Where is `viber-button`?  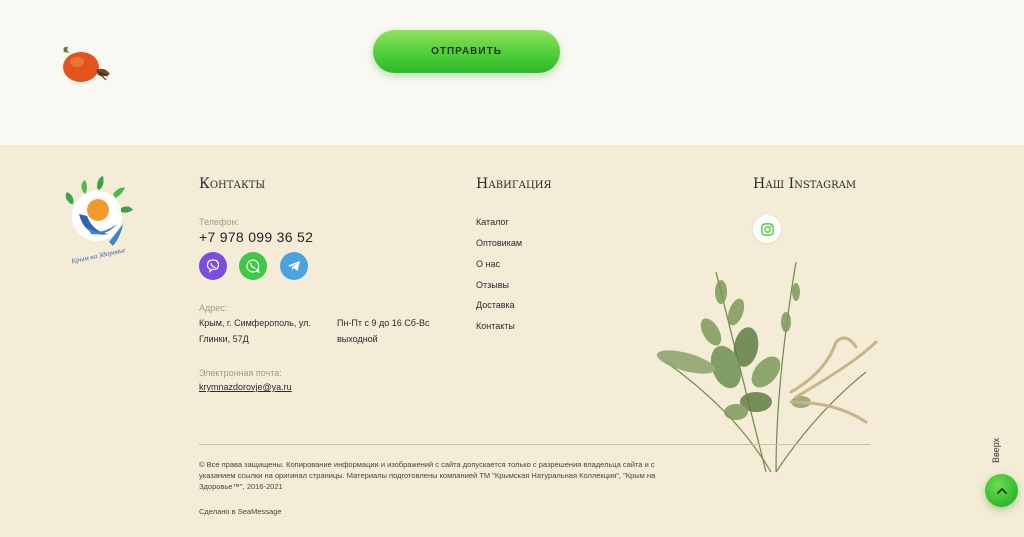 viber-button is located at coordinates (213, 266).